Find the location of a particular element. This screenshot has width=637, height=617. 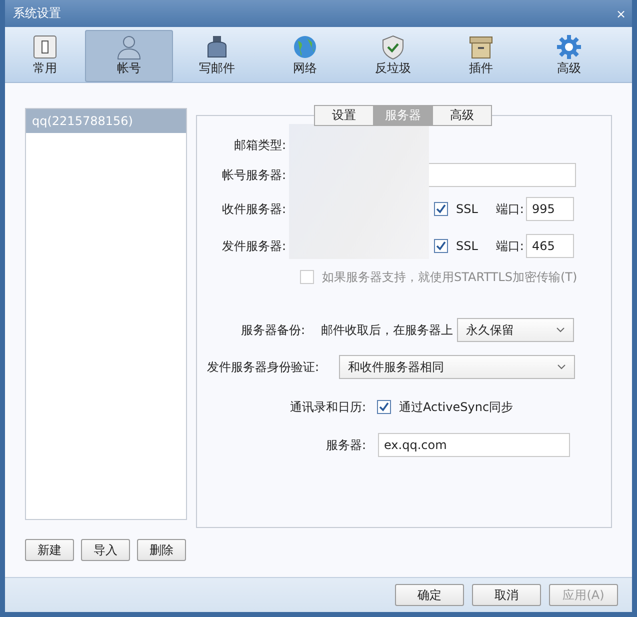

tab: 设置 is located at coordinates (344, 115).